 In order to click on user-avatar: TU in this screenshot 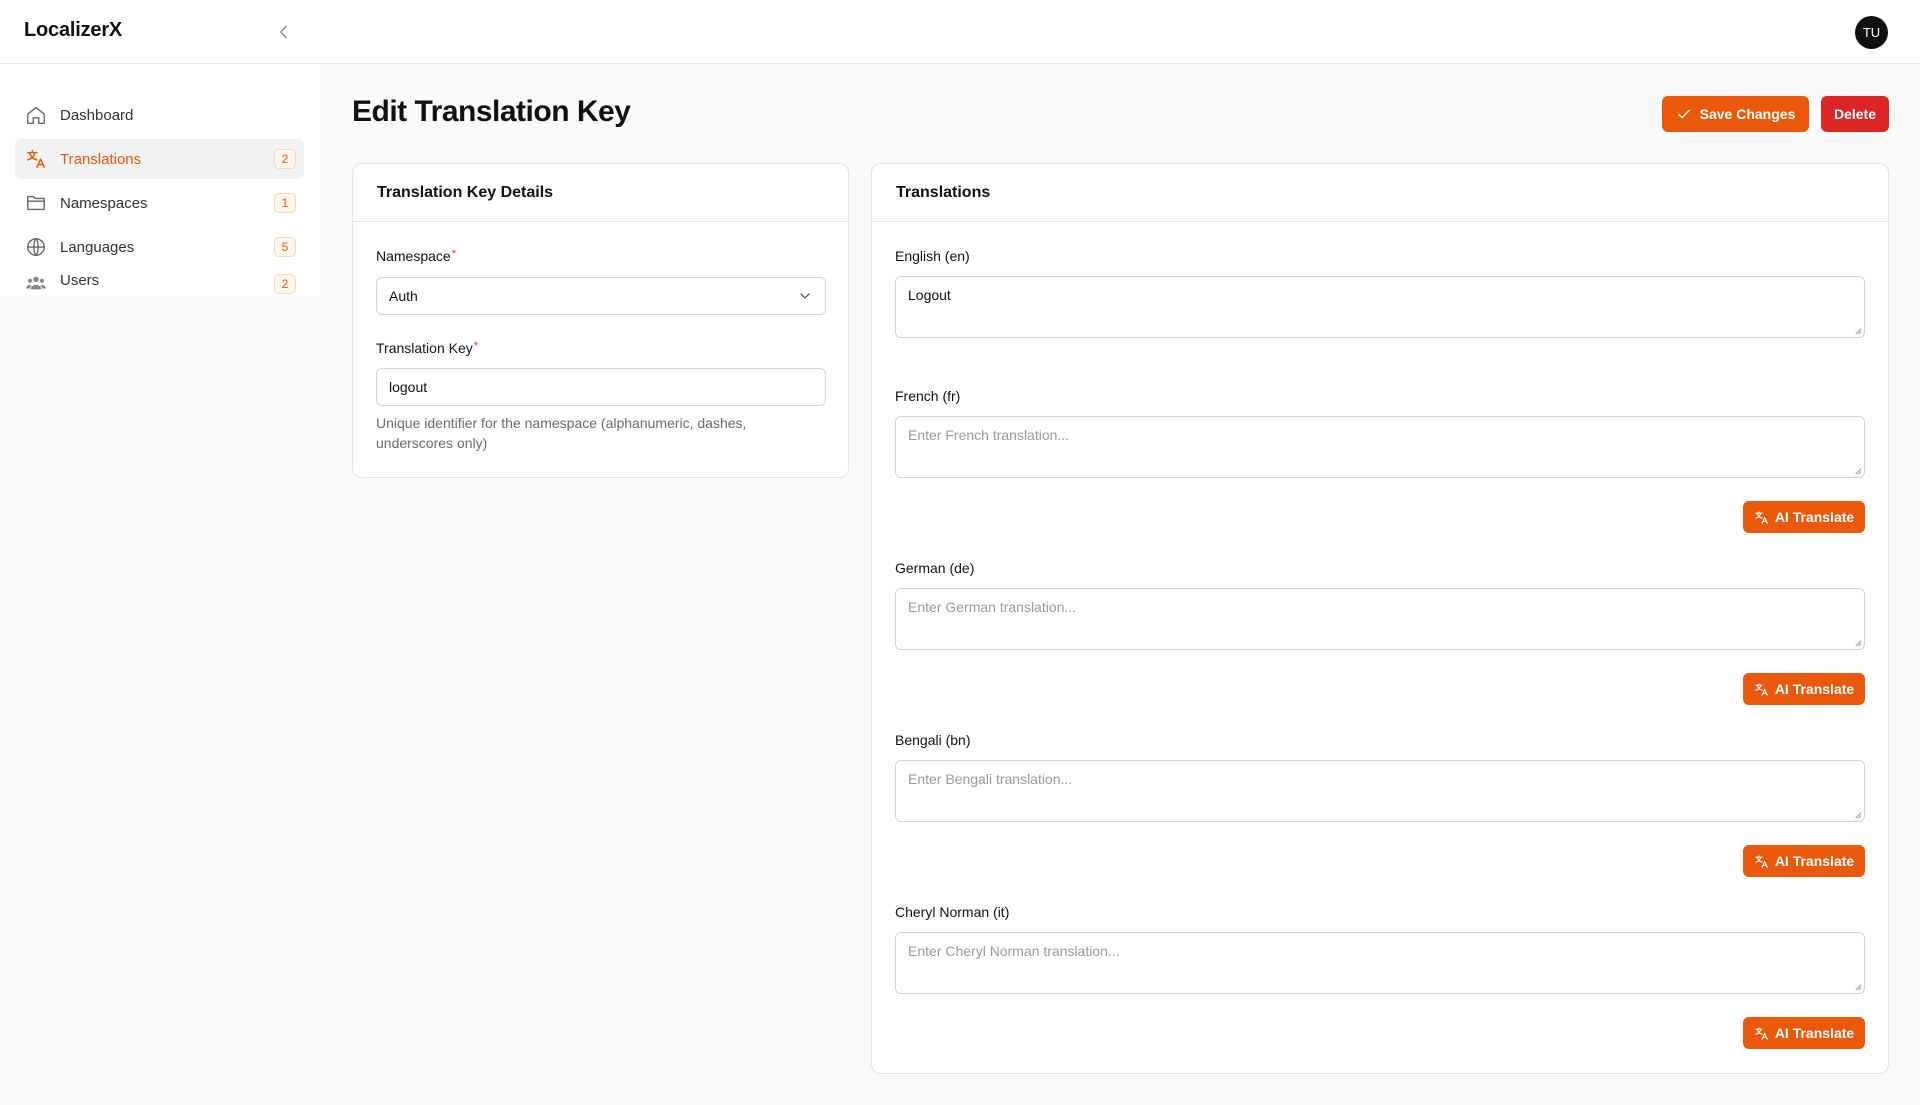, I will do `click(1871, 32)`.